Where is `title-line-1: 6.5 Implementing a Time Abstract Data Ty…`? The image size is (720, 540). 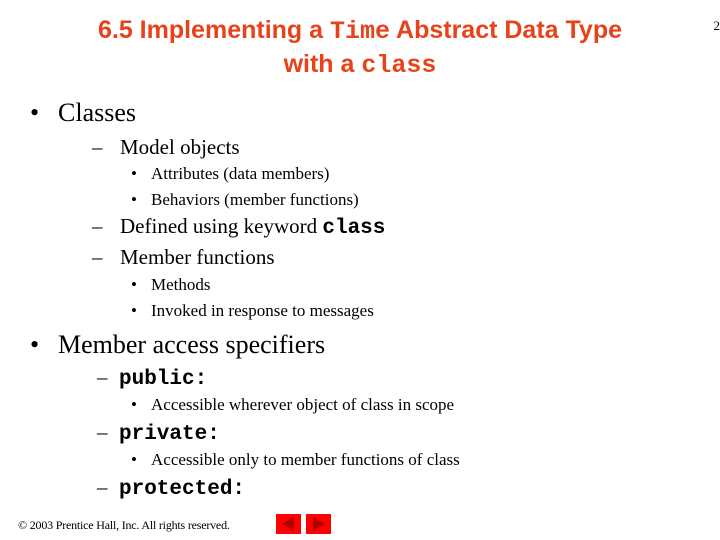
title-line-1: 6.5 Implementing a Time Abstract Data Ty… is located at coordinates (360, 31).